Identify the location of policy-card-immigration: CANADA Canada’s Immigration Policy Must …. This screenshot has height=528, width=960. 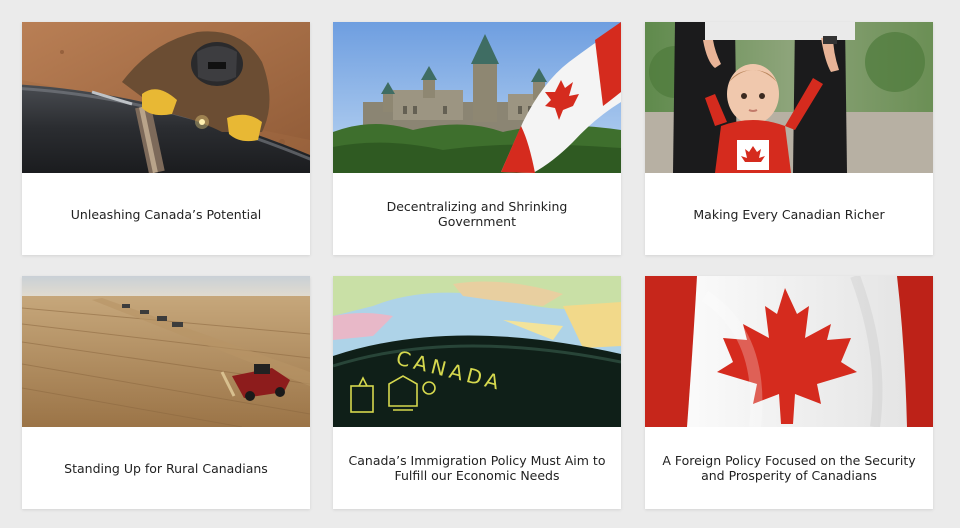
(477, 392).